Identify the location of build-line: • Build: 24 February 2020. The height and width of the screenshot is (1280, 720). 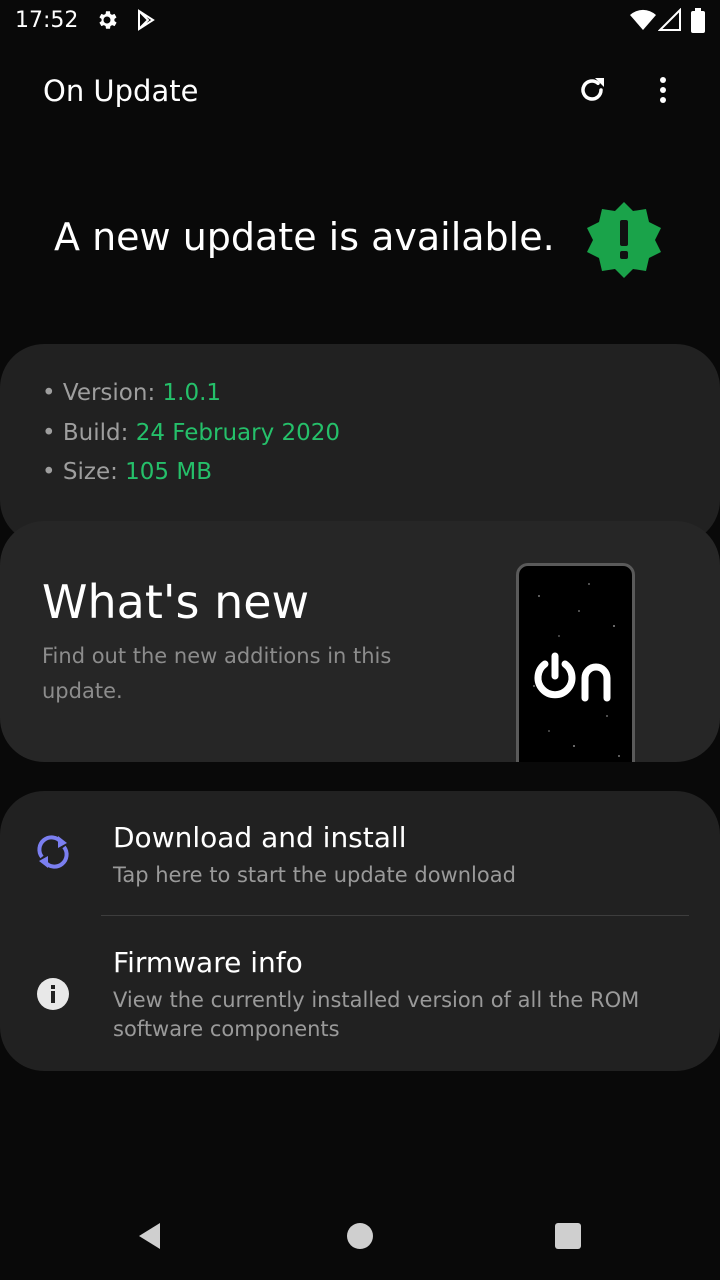
(191, 433).